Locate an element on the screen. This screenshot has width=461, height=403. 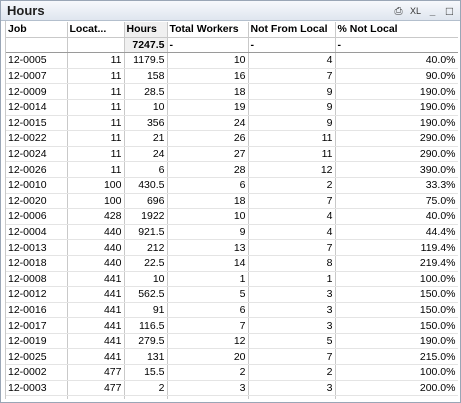
table-row: 12-0017 441 116.5 7 3 150.0% is located at coordinates (232, 325).